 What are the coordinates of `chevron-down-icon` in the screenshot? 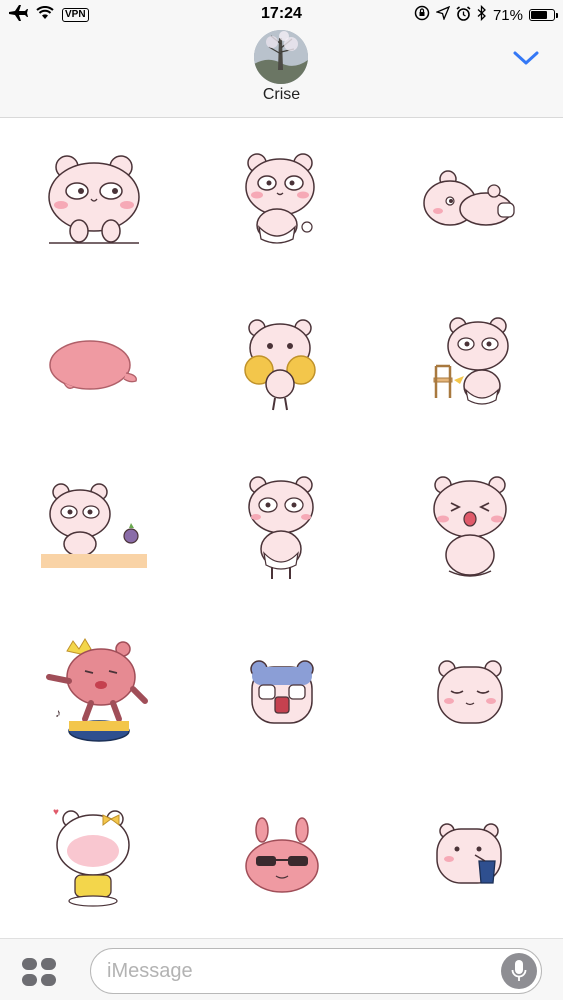 It's located at (526, 58).